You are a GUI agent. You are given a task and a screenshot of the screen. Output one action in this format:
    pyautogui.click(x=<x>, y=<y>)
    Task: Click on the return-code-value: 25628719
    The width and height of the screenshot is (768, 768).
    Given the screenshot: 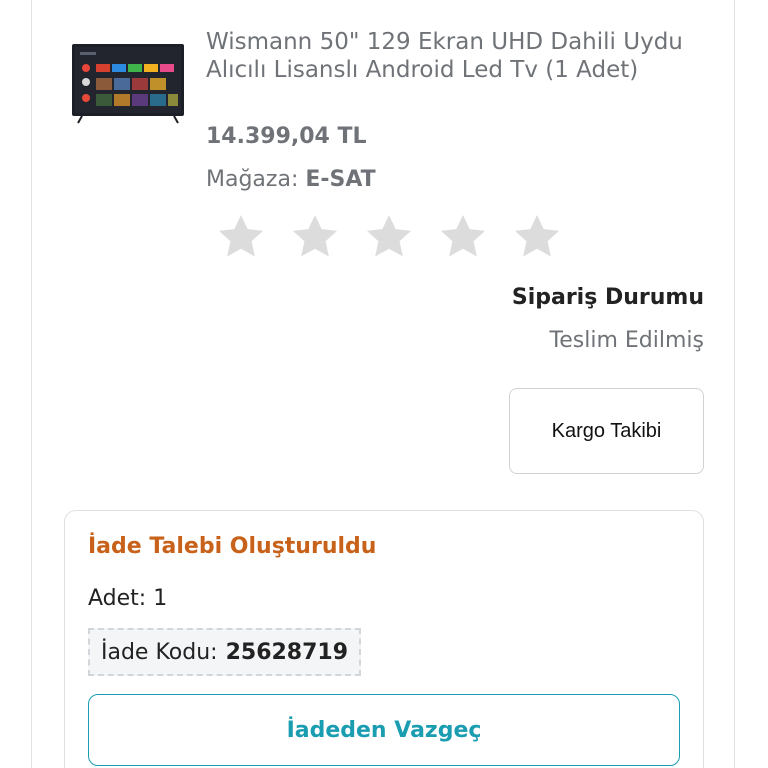 What is the action you would take?
    pyautogui.click(x=287, y=652)
    